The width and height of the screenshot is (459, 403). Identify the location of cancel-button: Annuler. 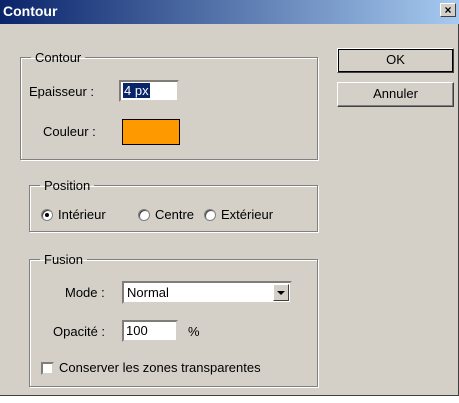
(395, 94).